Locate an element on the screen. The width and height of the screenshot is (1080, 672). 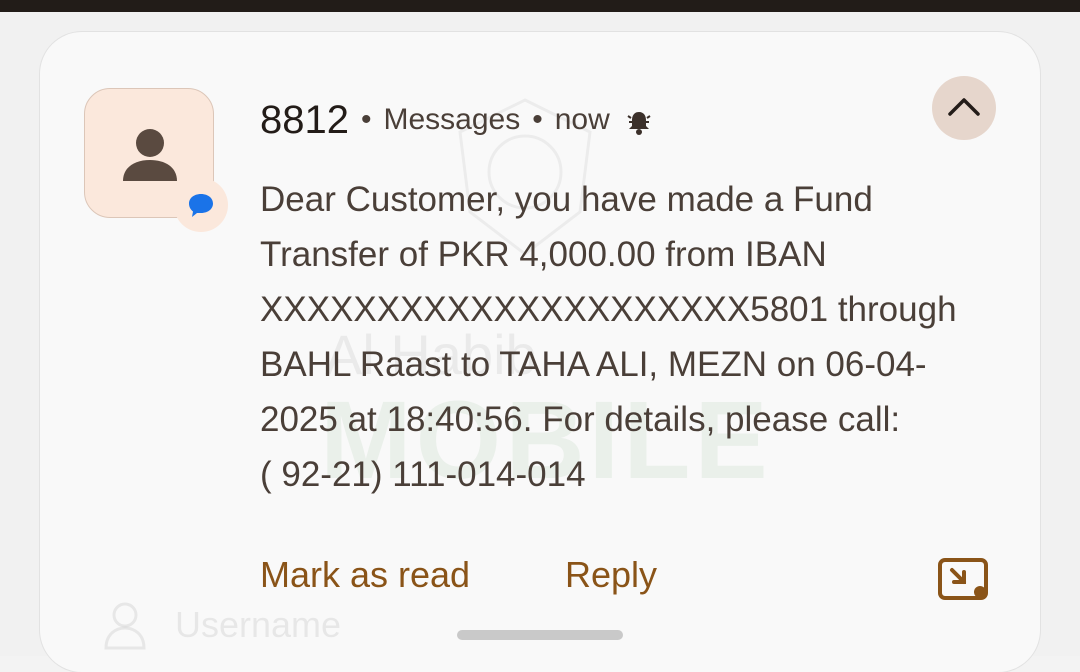
bell-ringing-icon is located at coordinates (639, 122).